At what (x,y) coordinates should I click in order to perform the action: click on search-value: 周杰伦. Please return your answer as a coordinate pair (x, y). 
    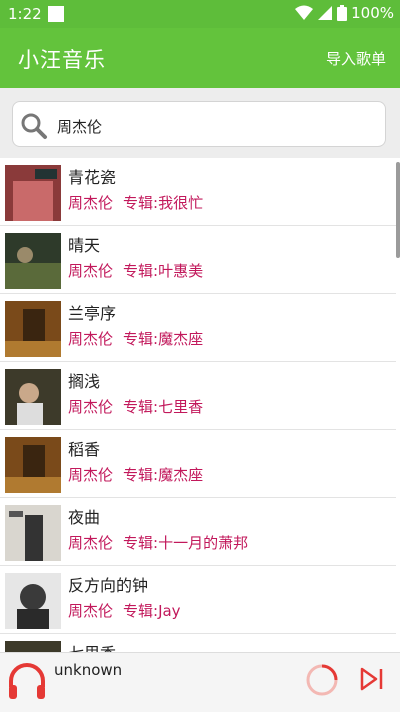
    Looking at the image, I should click on (80, 127).